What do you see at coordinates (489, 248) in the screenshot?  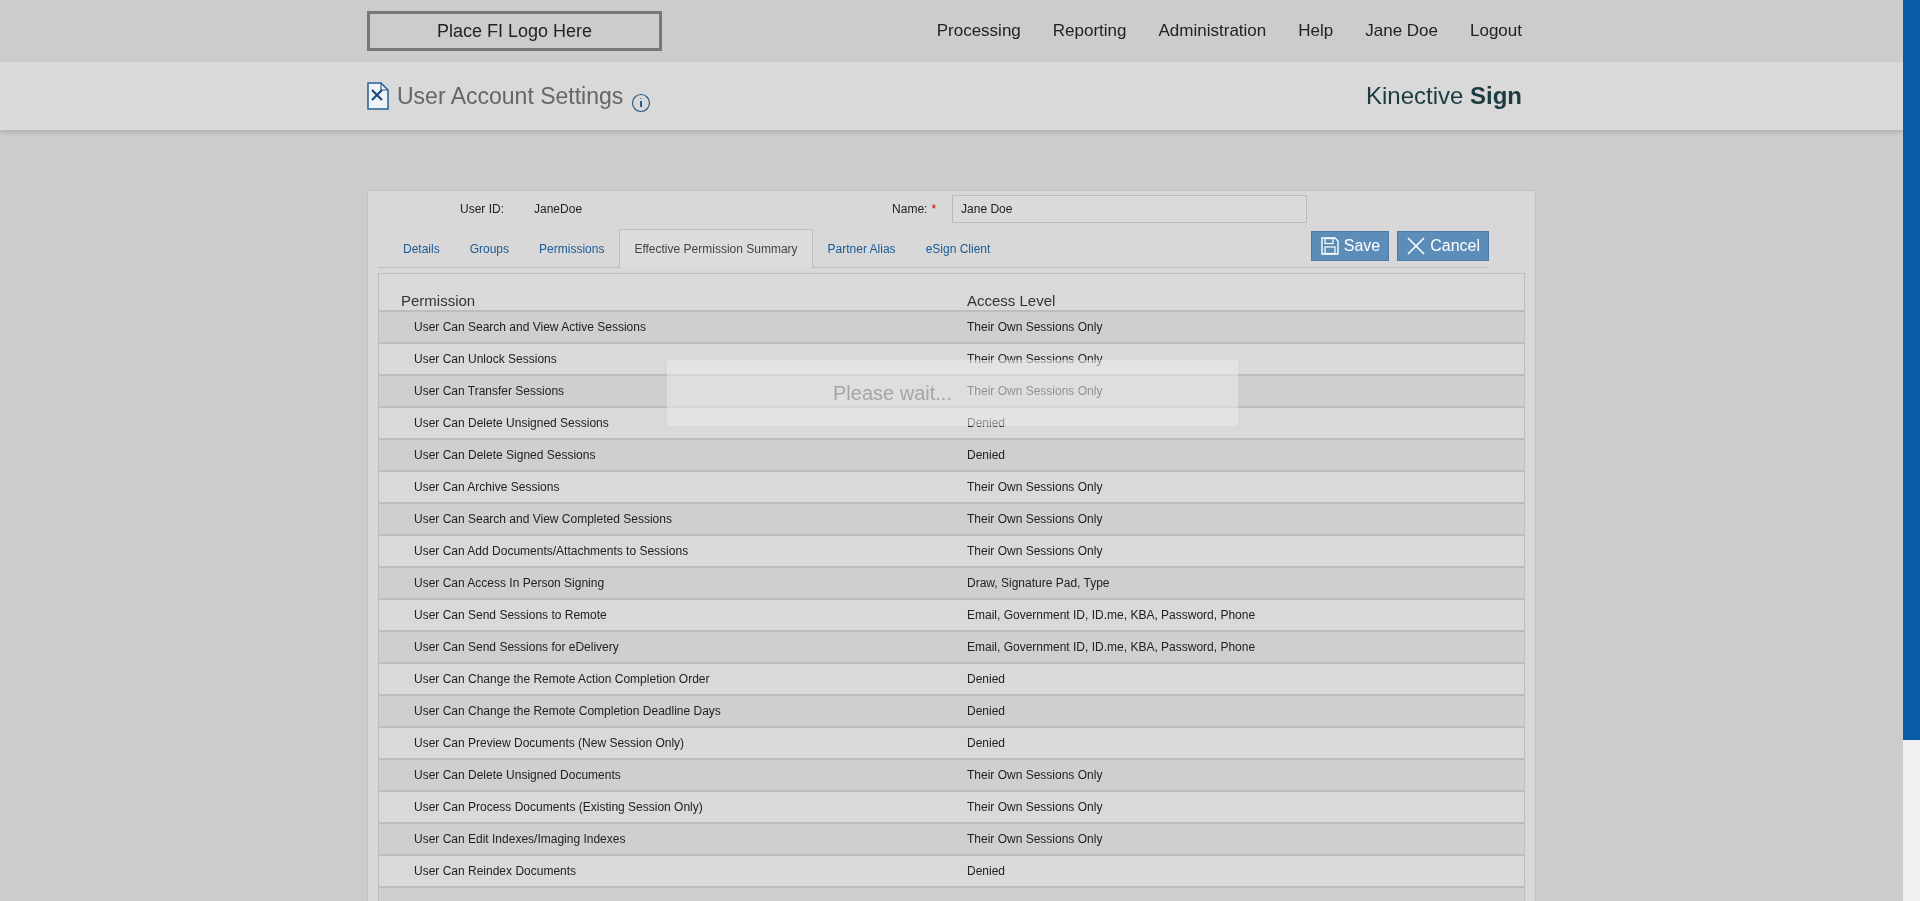 I see `tab: Groups` at bounding box center [489, 248].